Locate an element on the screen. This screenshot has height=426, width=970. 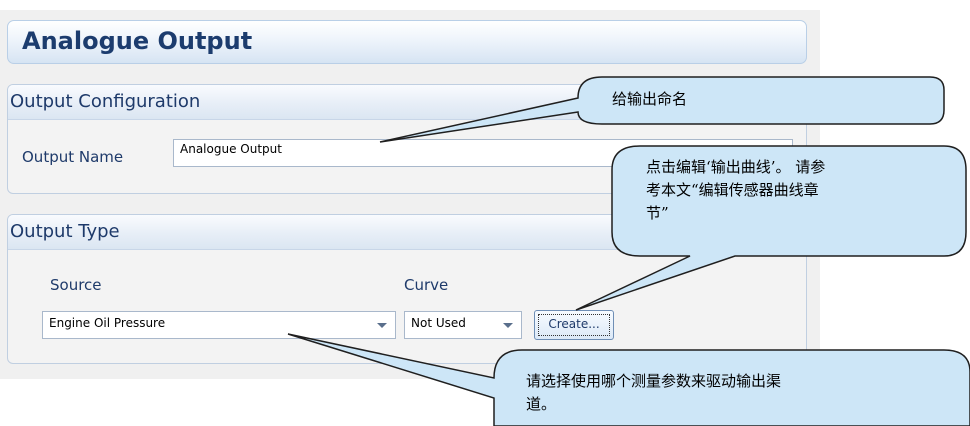
callout-curve-hint: 点击编辑‘输出曲线’。 请参 考本文“编辑传感器曲线章 节” is located at coordinates (735, 190).